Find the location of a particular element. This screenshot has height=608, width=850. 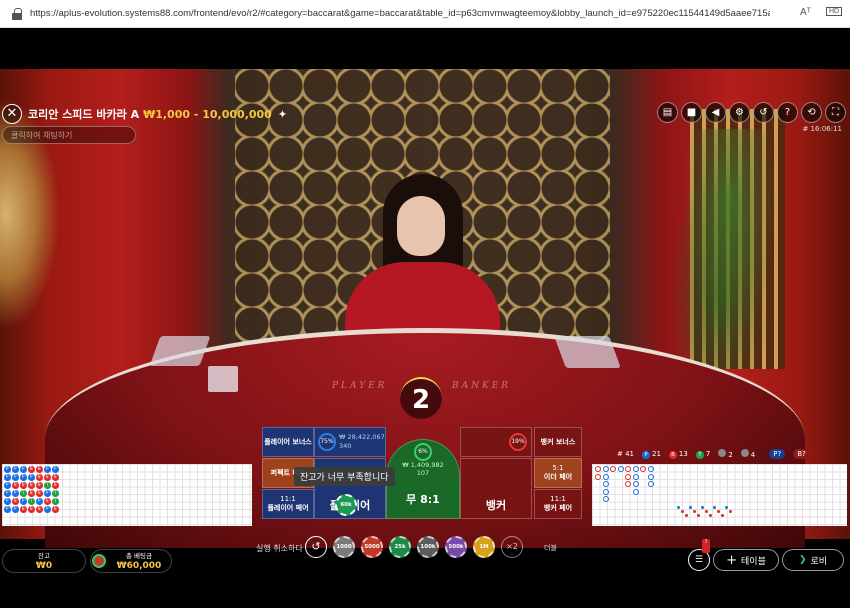

tie-wins-count: 7 is located at coordinates (708, 453).